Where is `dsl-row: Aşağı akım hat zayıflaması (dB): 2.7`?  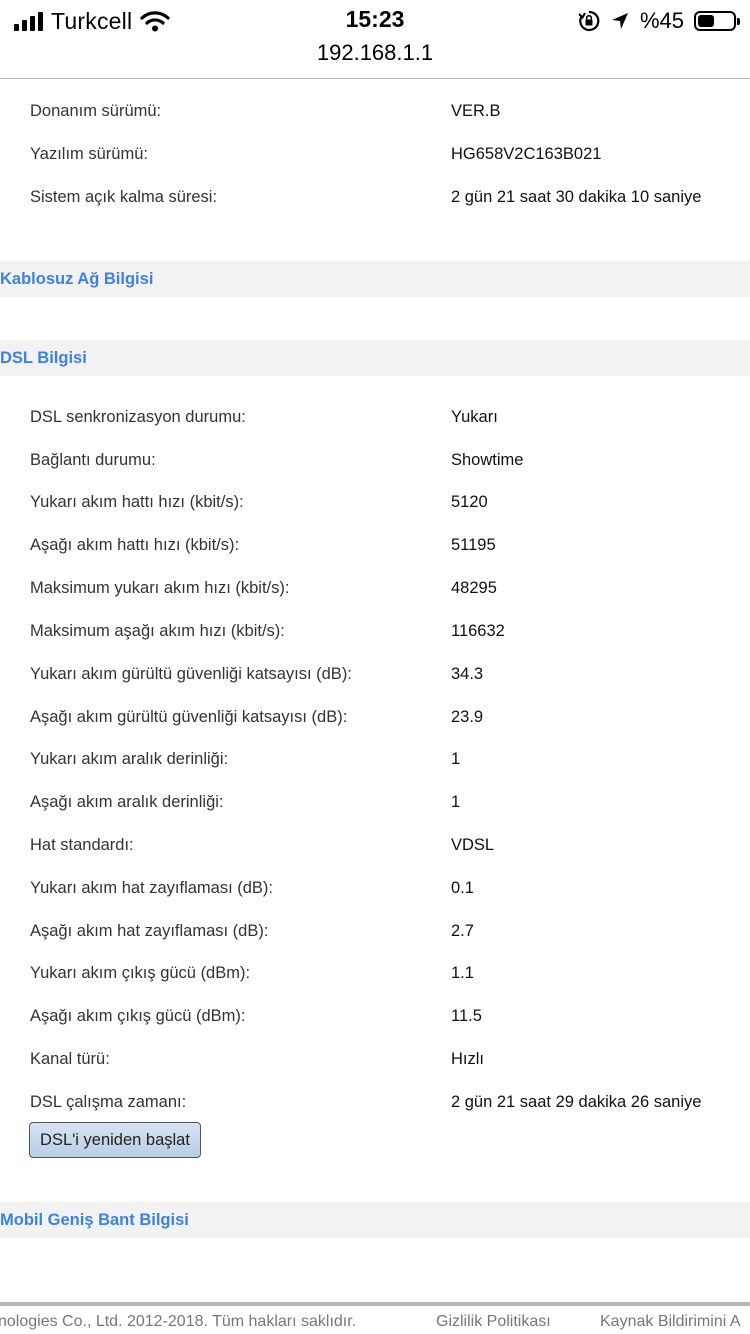
dsl-row: Aşağı akım hat zayıflaması (dB): 2.7 is located at coordinates (375, 931).